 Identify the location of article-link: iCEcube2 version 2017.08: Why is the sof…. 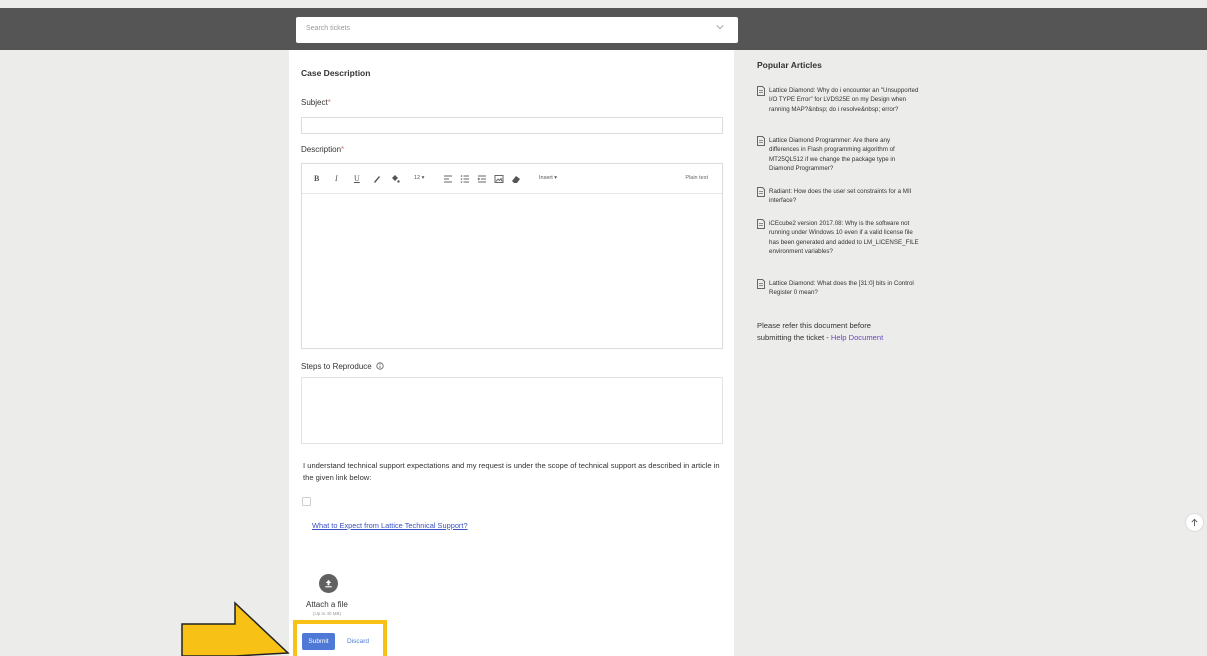
(844, 237).